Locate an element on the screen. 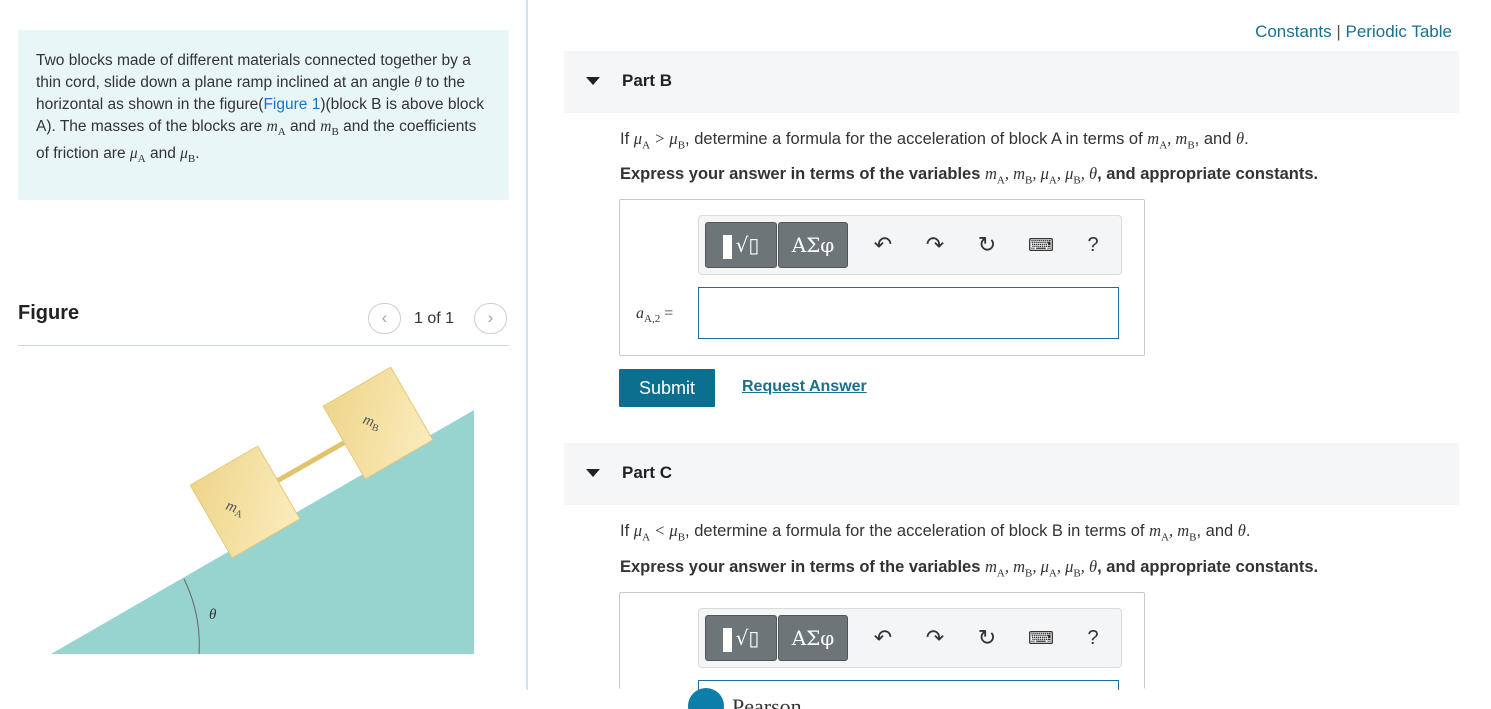 The image size is (1491, 709). part-b-title: Part B is located at coordinates (647, 80).